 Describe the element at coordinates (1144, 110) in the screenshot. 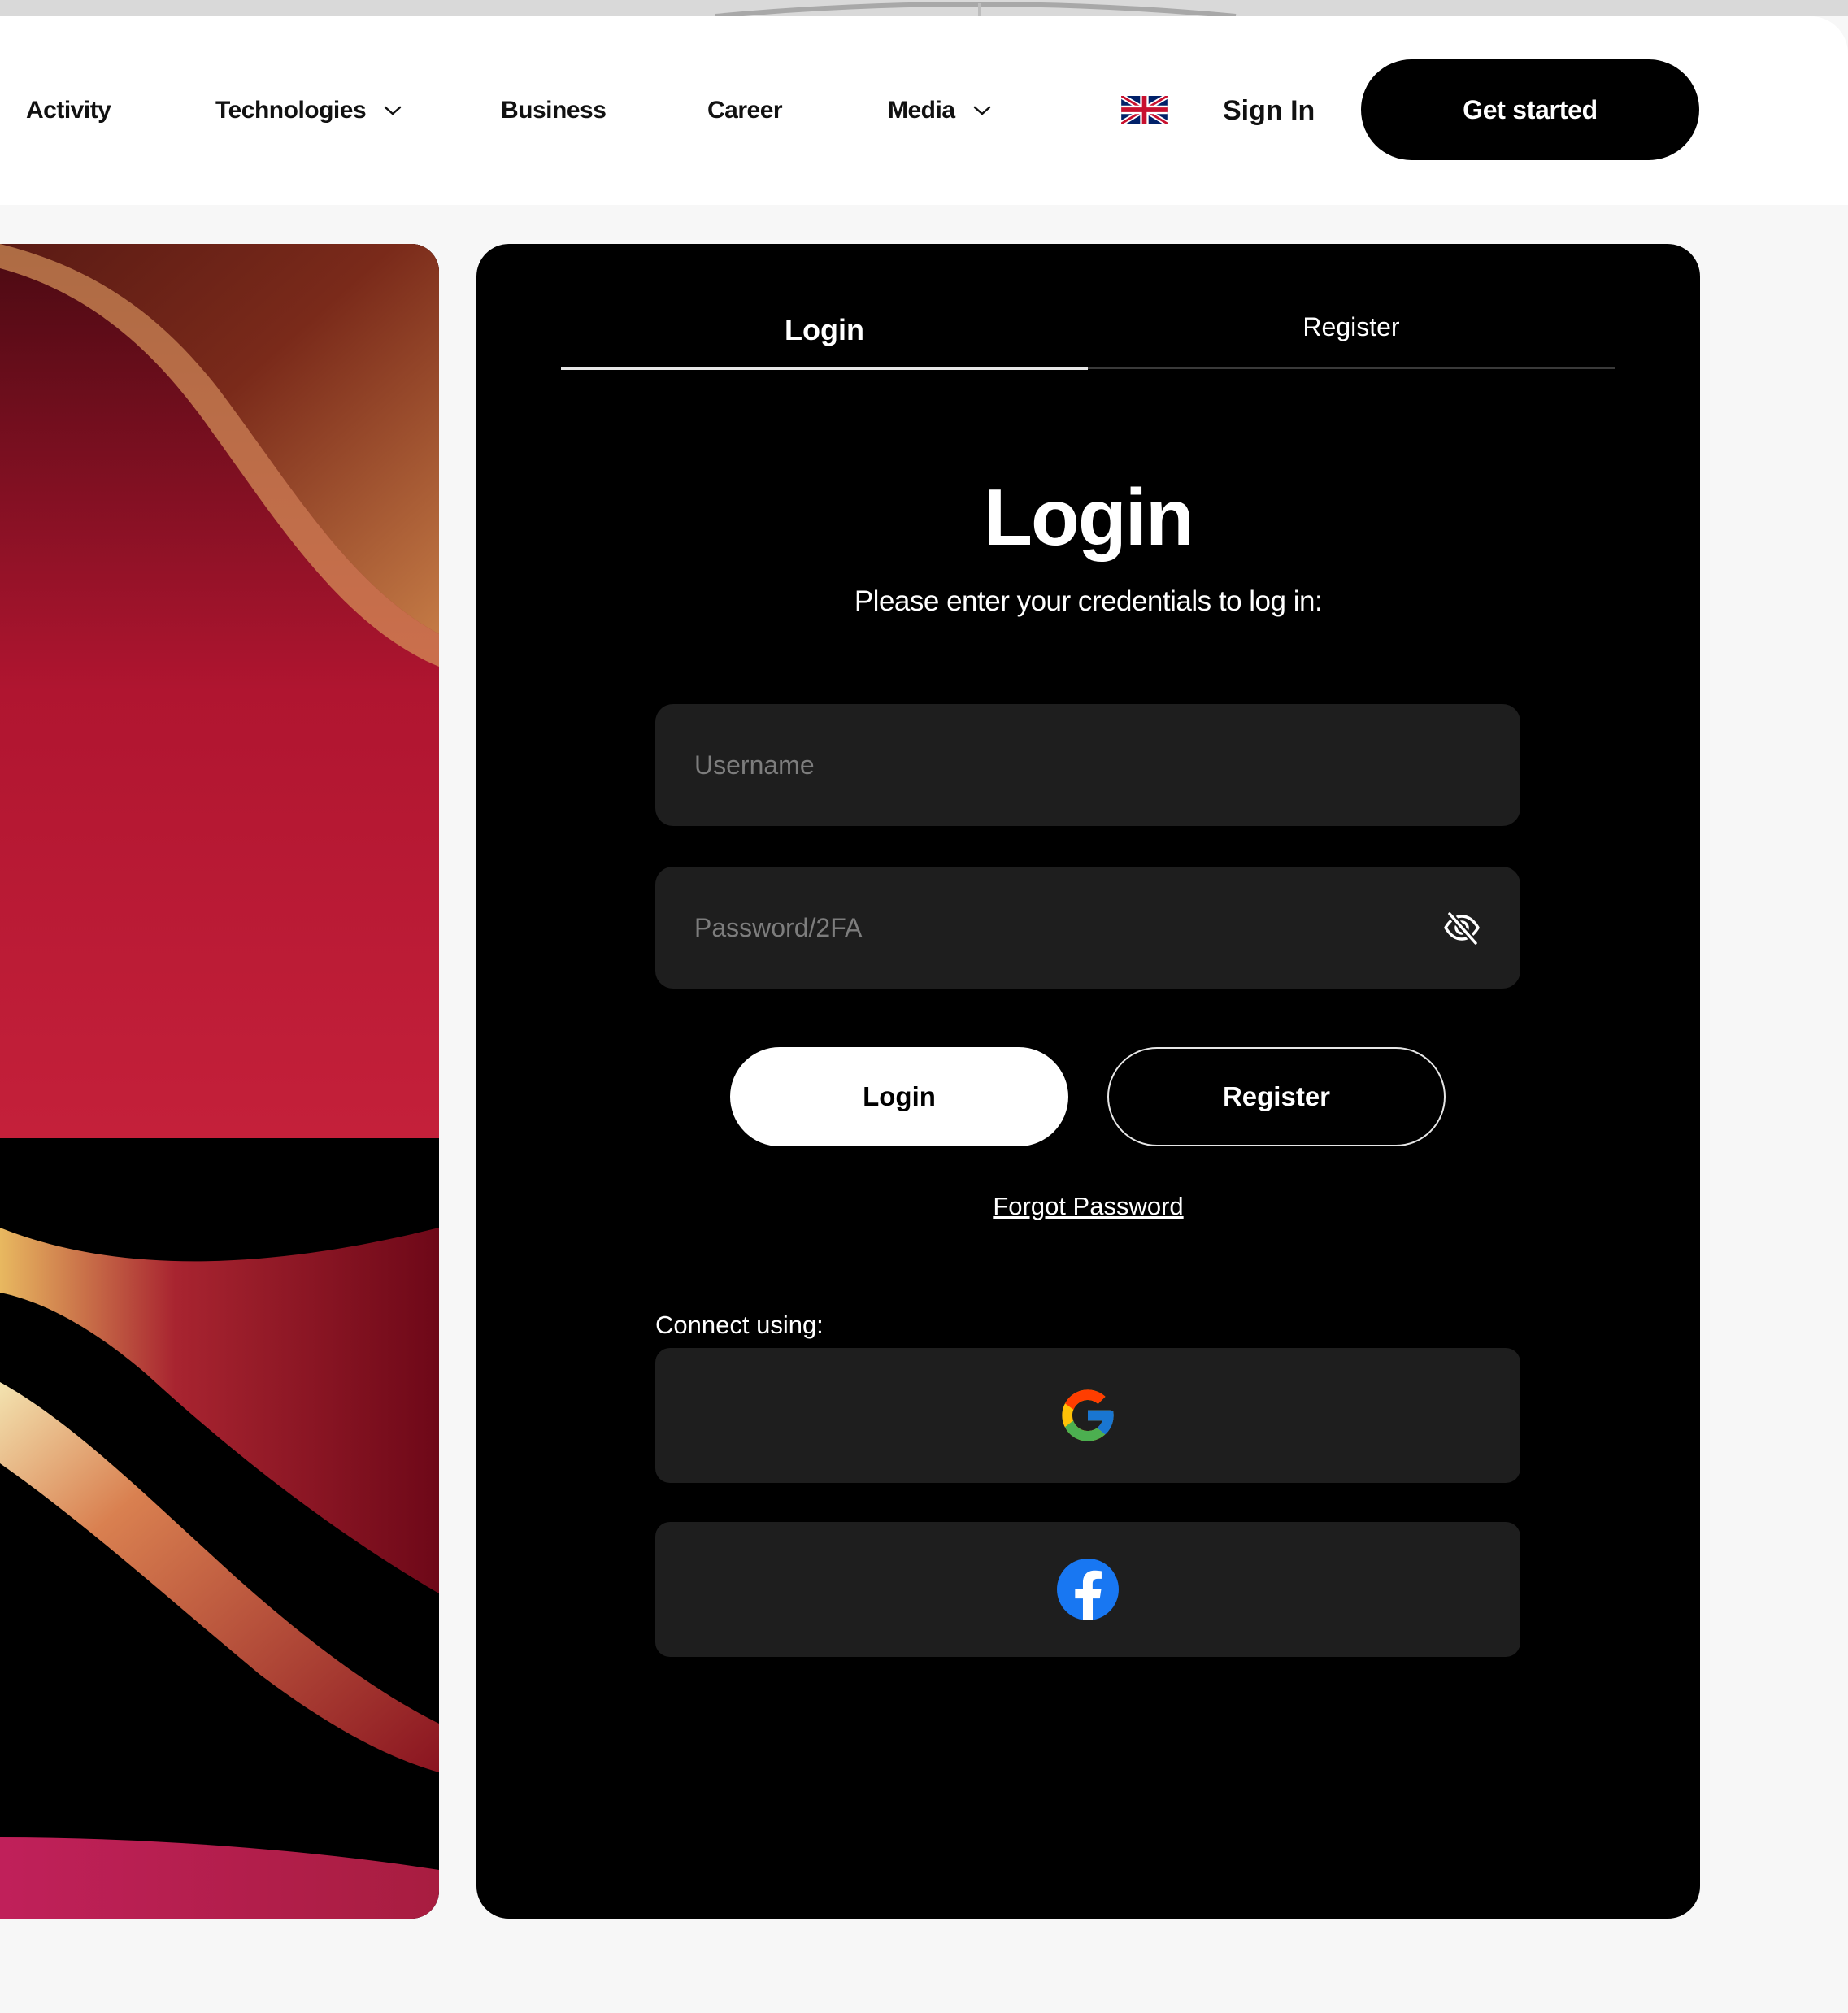

I see `uk-flag-icon` at that location.